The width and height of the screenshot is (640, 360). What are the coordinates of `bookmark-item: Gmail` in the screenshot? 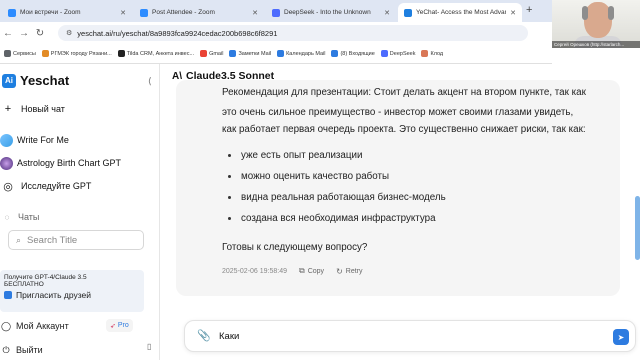 It's located at (211, 53).